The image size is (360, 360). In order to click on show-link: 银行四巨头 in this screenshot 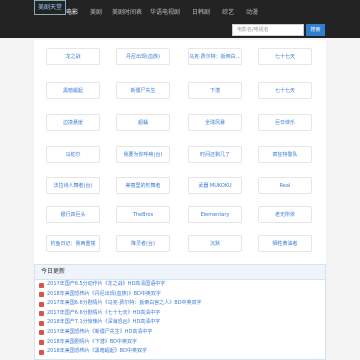, I will do `click(73, 214)`.